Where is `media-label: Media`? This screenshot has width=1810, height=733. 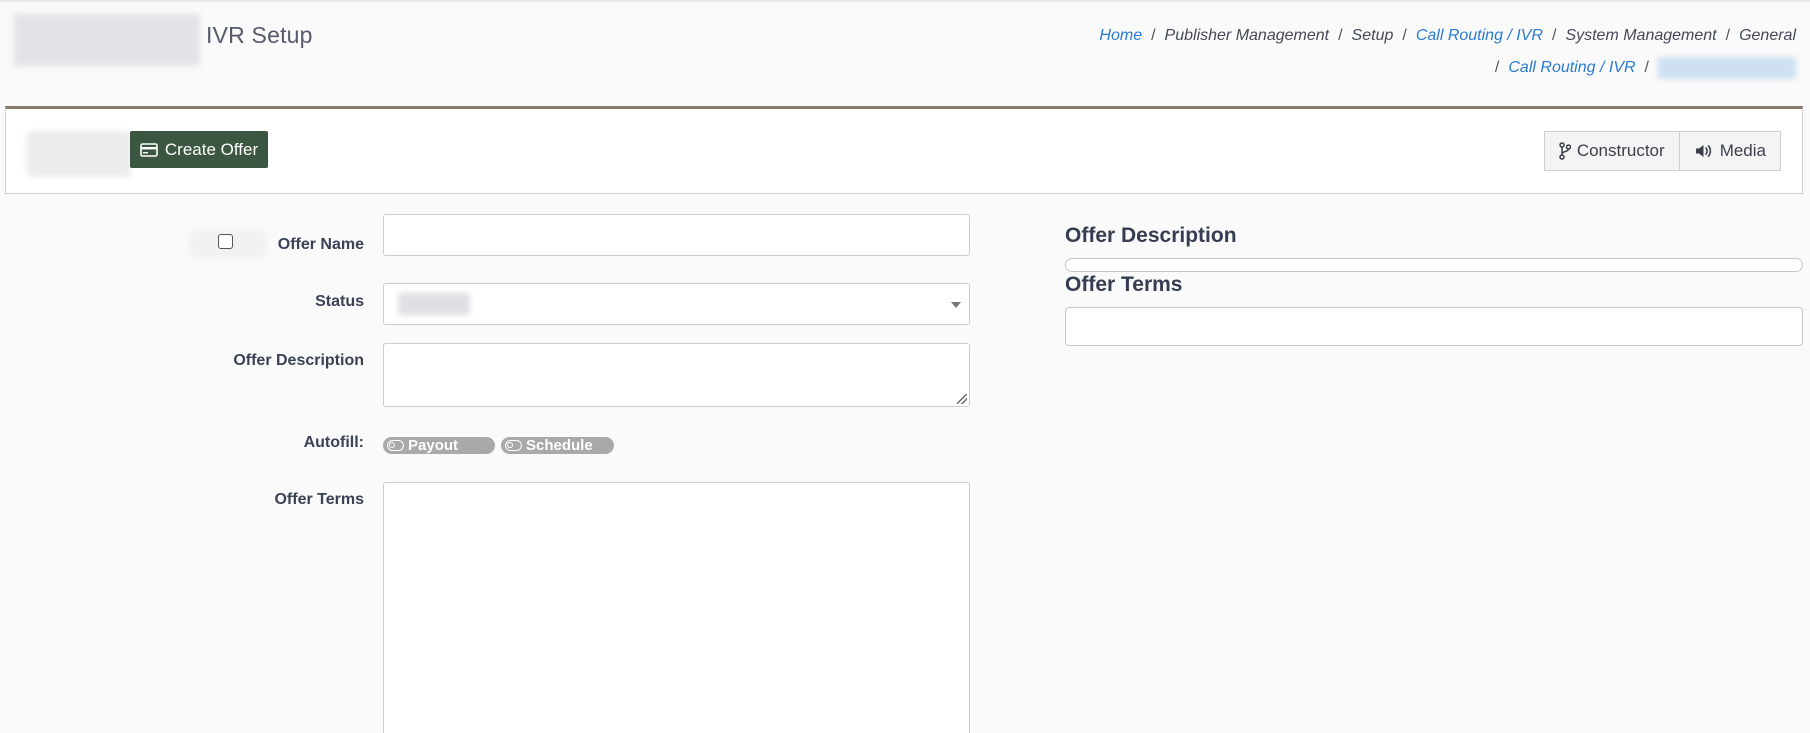
media-label: Media is located at coordinates (1742, 150).